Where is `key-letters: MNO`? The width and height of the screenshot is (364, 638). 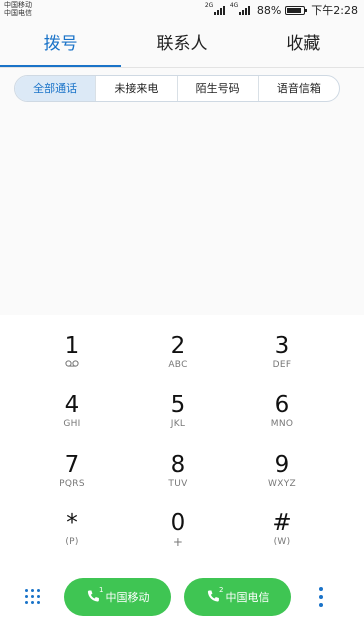 key-letters: MNO is located at coordinates (282, 424).